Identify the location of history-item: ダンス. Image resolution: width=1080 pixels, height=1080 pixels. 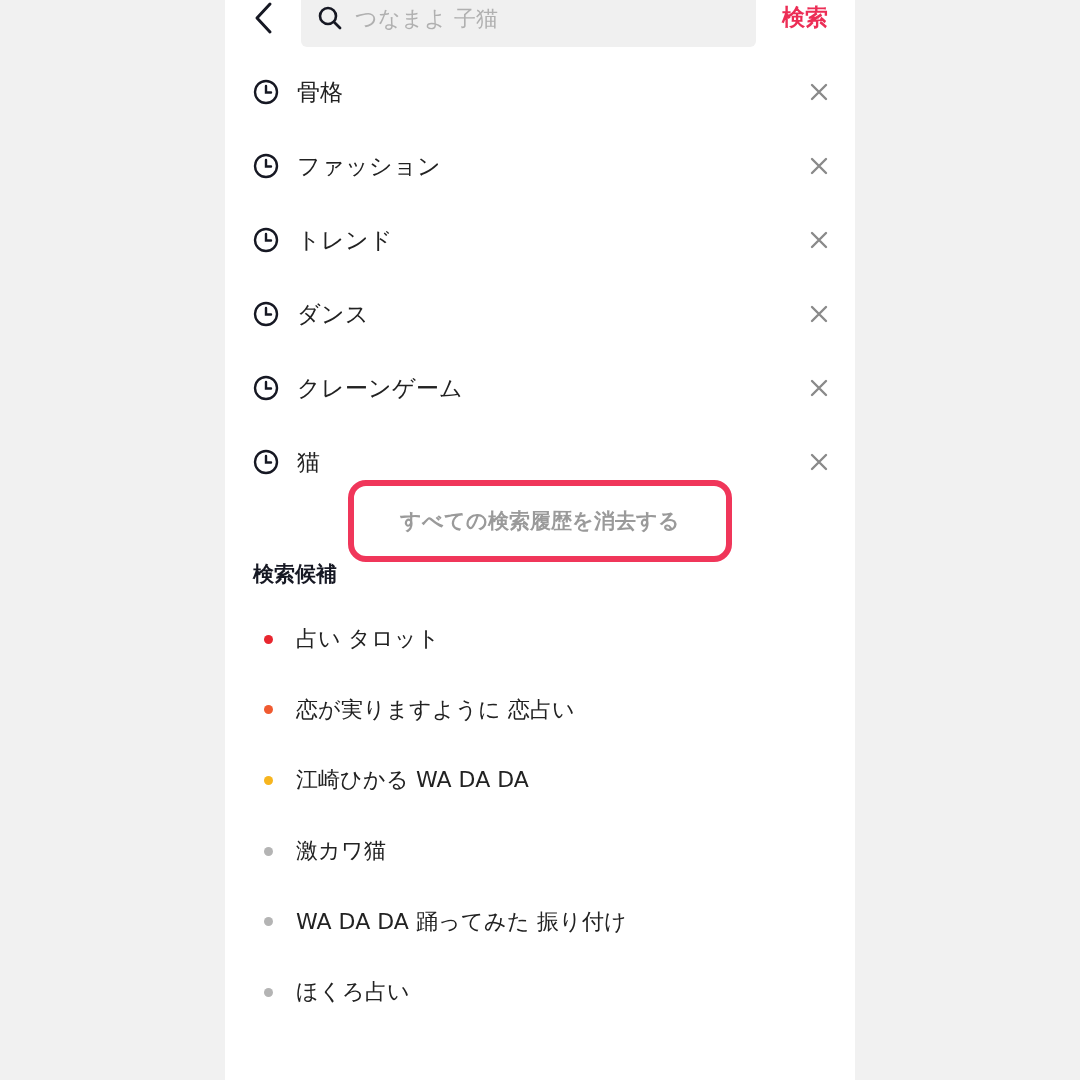
(553, 314).